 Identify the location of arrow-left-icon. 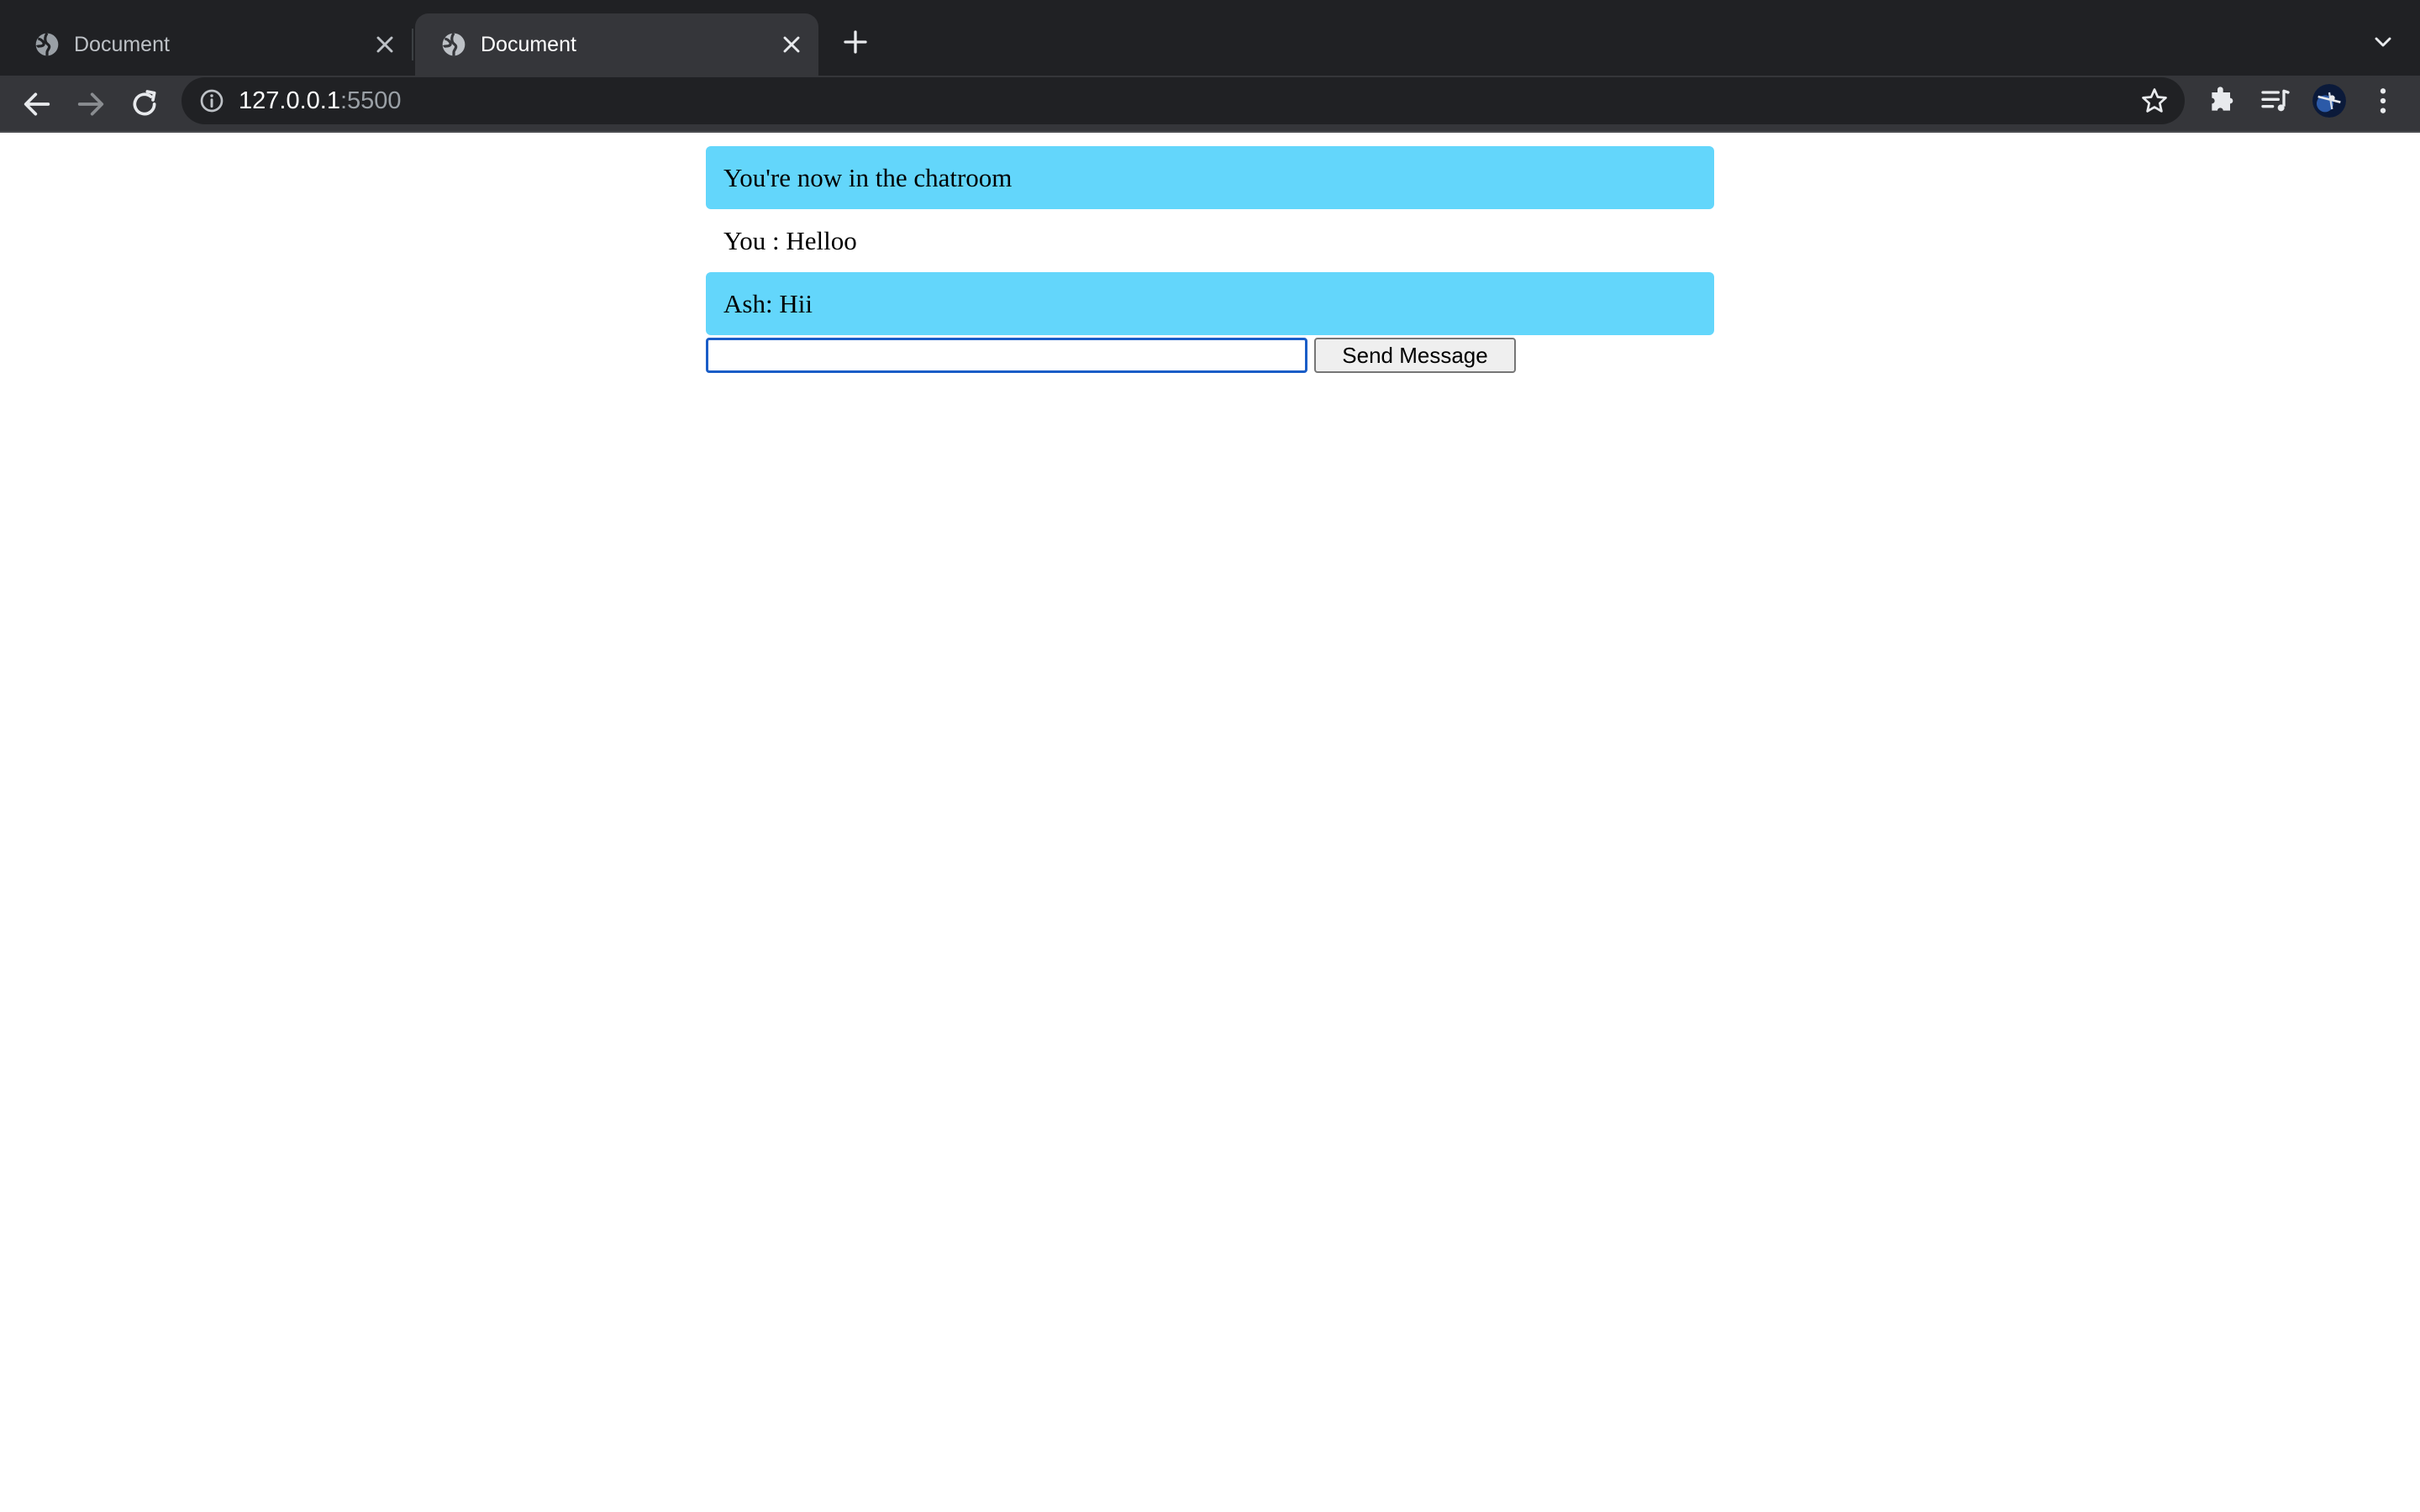
(37, 104).